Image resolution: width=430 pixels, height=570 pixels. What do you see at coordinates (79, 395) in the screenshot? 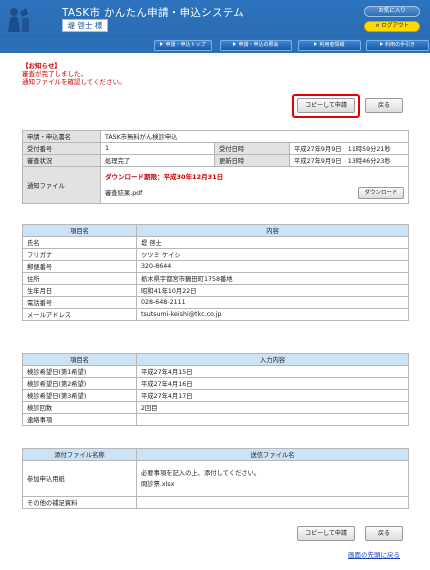
I see `input-label: 検診希望日(第3希望)` at bounding box center [79, 395].